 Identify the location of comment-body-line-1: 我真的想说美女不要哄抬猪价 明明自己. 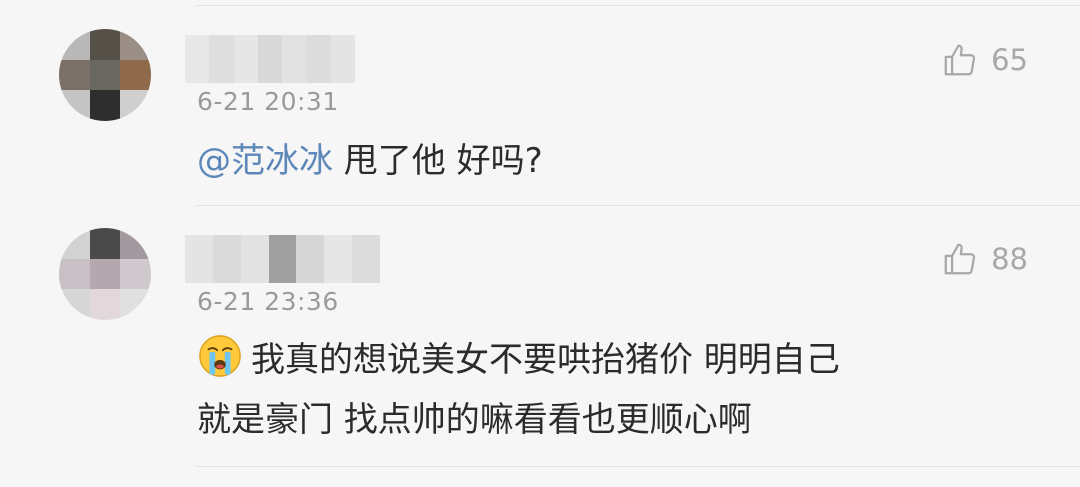
(545, 360).